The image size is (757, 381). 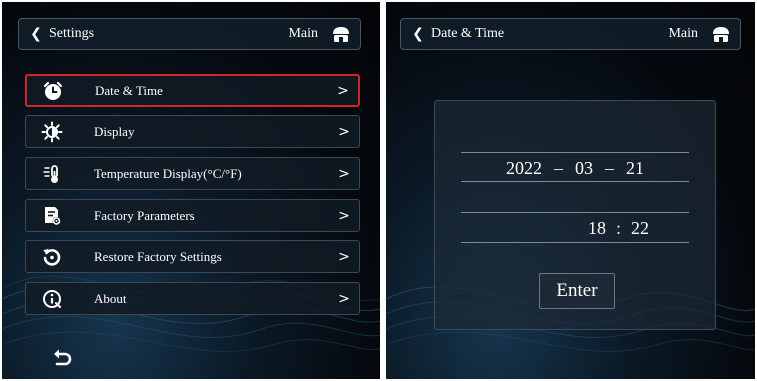 I want to click on factory-settings-icon, so click(x=52, y=215).